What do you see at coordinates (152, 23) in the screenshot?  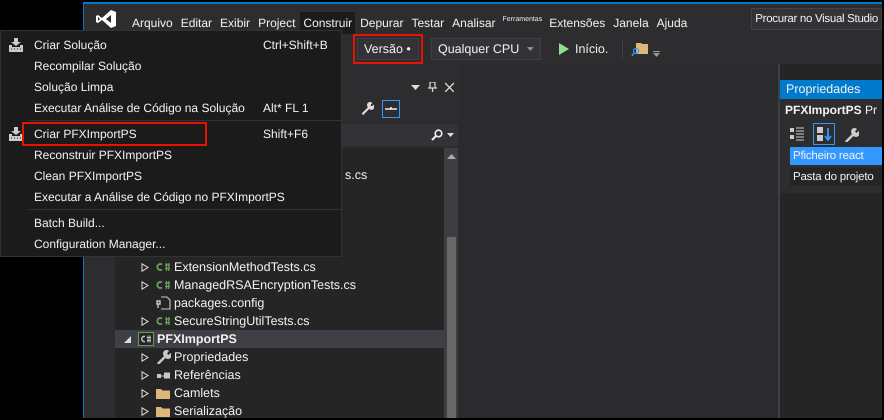 I see `menu-item: Arquivo` at bounding box center [152, 23].